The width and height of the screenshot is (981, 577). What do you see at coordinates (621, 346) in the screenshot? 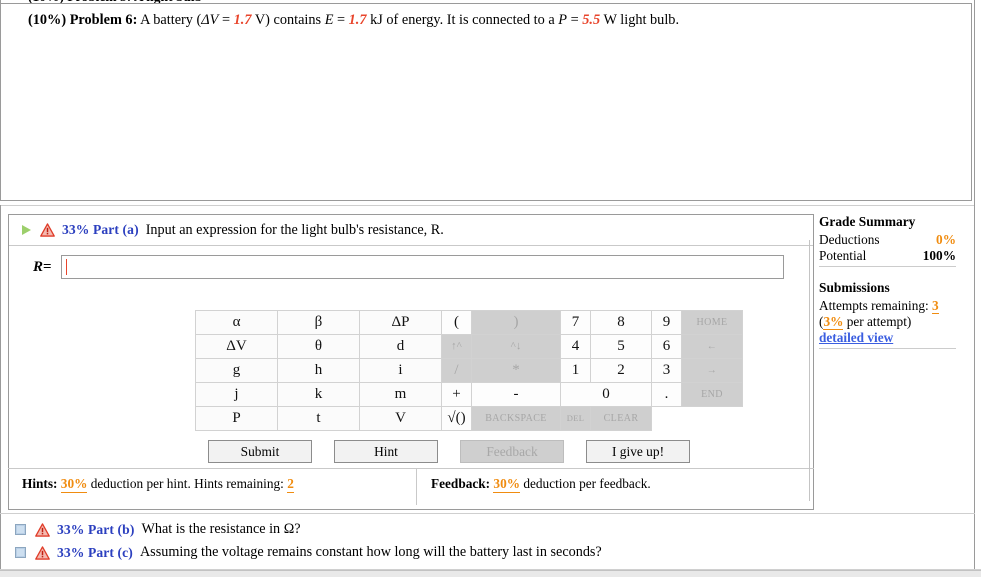
I see `keypad-key-5: 5` at bounding box center [621, 346].